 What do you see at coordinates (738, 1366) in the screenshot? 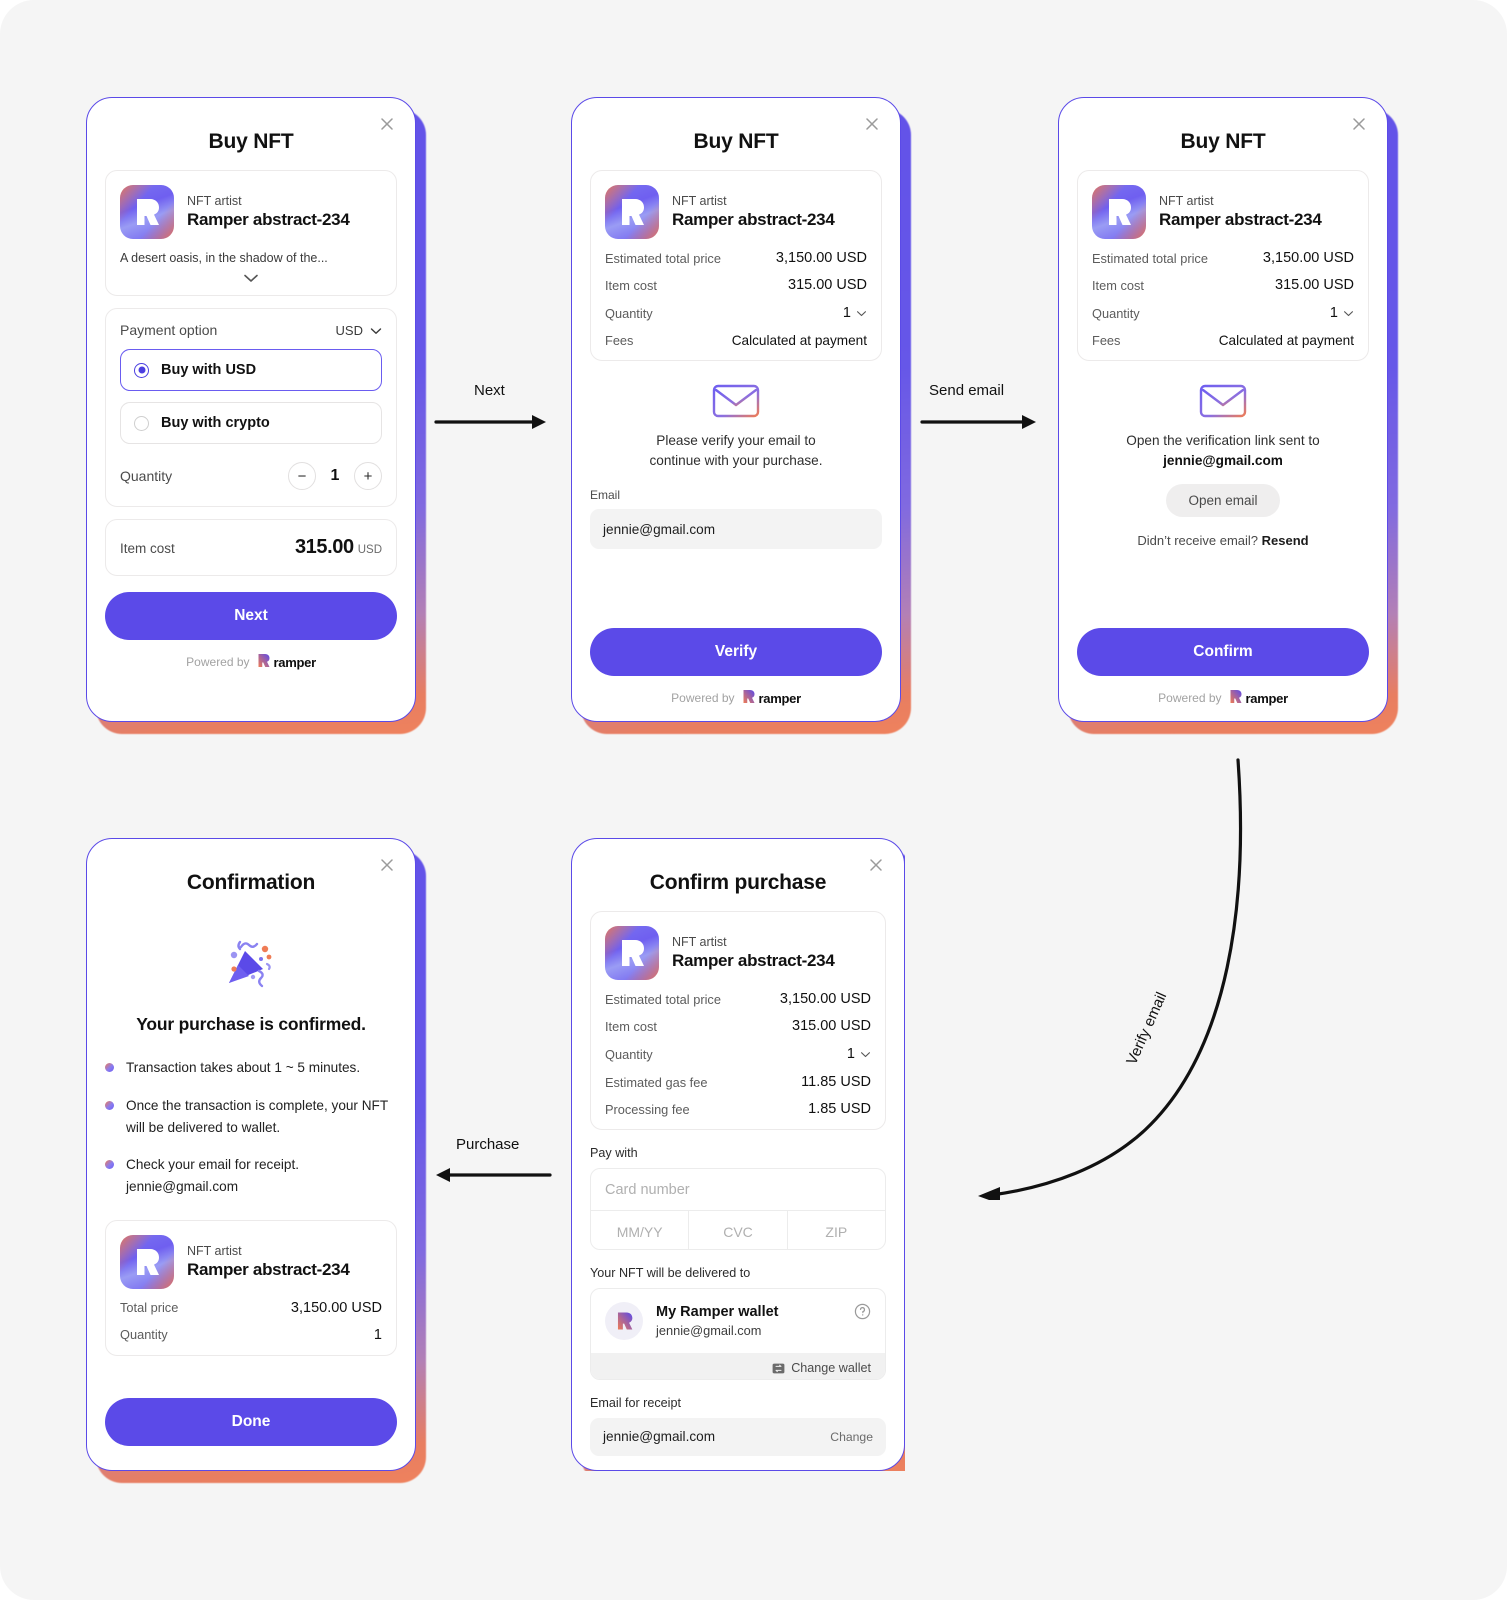
I see `change-wallet-button: Change wallet` at bounding box center [738, 1366].